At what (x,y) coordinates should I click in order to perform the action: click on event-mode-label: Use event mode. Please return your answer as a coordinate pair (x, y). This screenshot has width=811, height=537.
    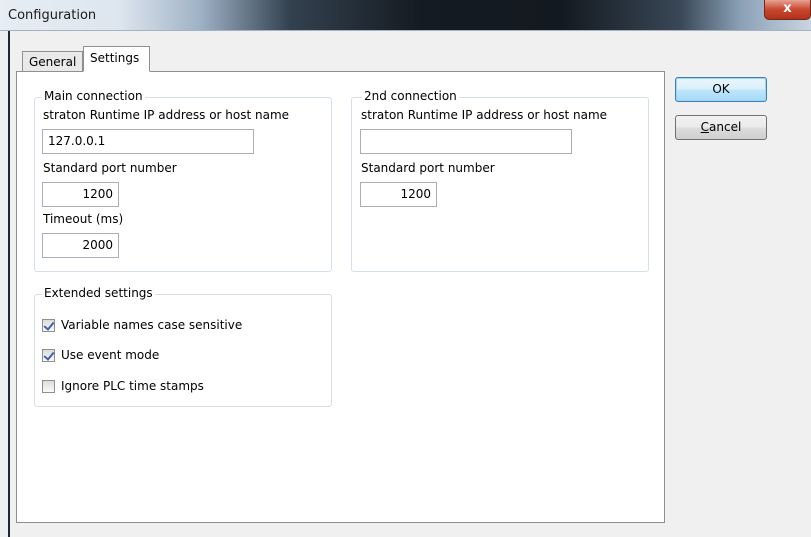
    Looking at the image, I should click on (110, 355).